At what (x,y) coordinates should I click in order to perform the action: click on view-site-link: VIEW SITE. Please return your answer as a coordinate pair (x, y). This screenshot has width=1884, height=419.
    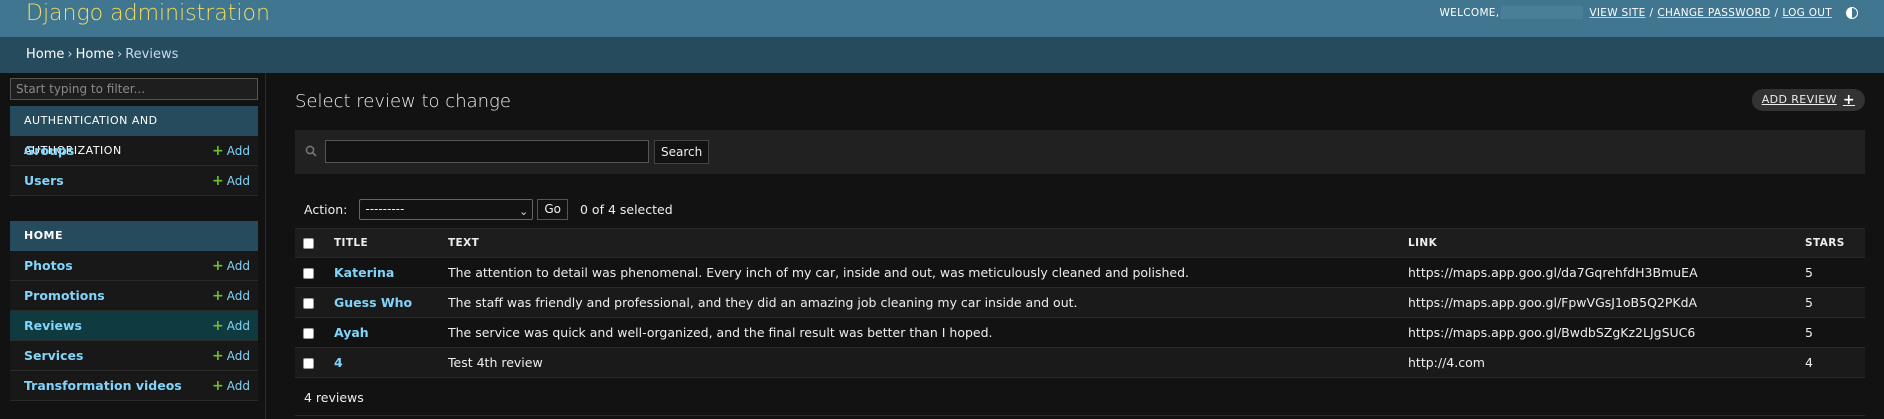
    Looking at the image, I should click on (1617, 13).